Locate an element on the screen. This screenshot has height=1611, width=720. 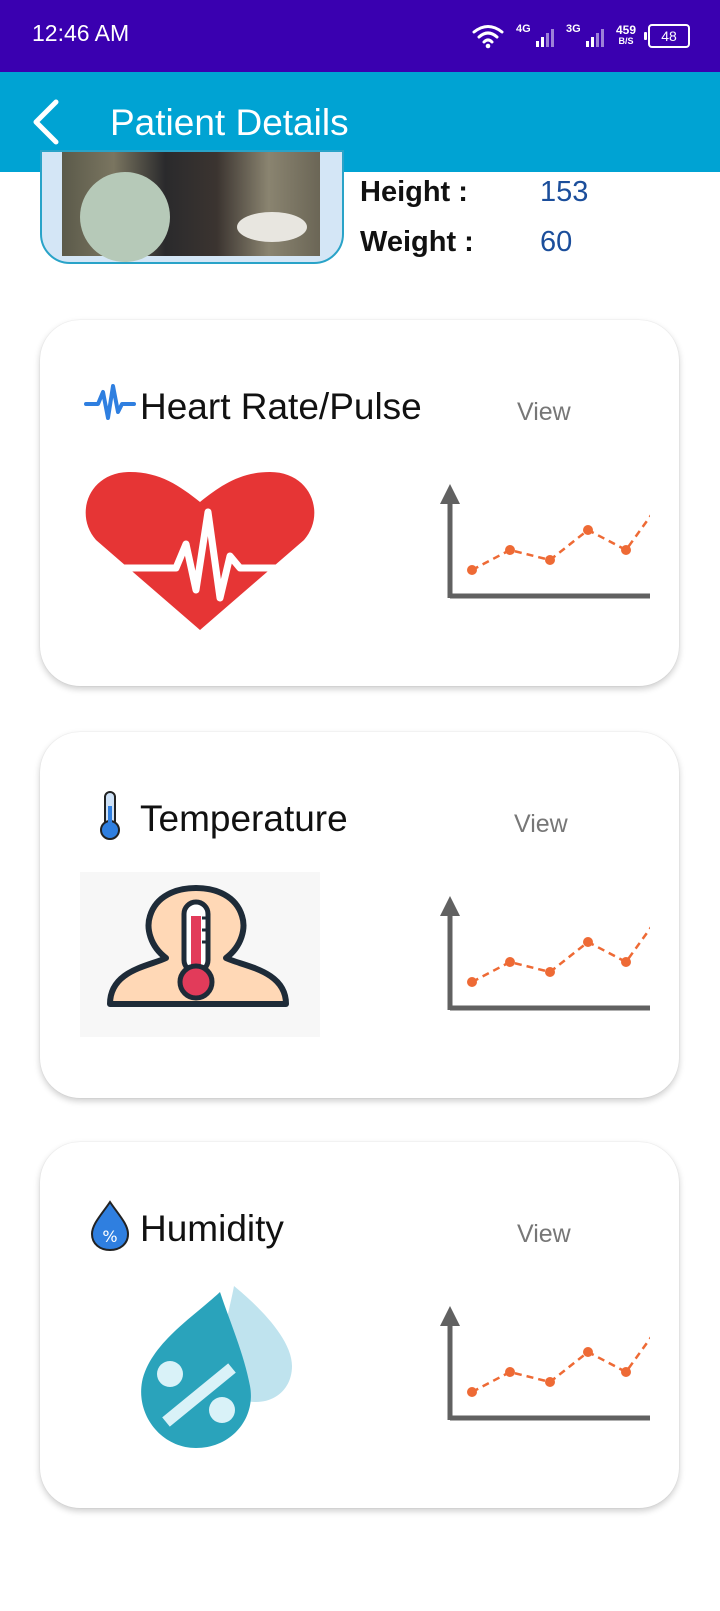
humidity-drops-icon is located at coordinates (216, 1367).